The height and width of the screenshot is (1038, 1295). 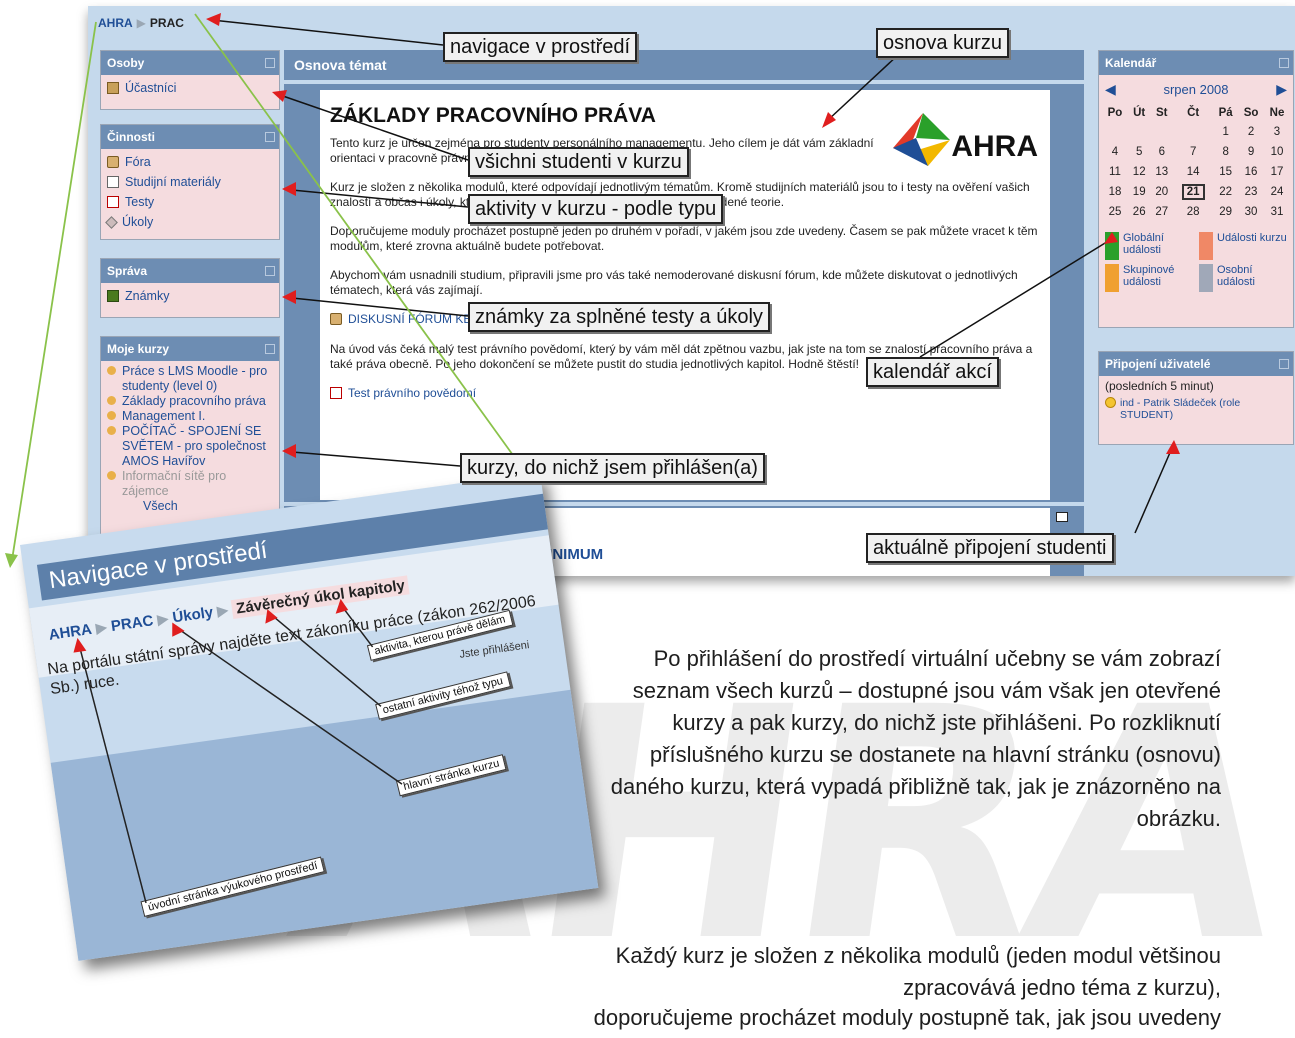 I want to click on users-icon, so click(x=113, y=88).